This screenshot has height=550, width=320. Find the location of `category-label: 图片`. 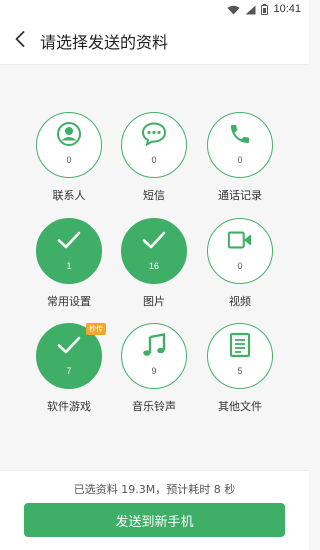

category-label: 图片 is located at coordinates (154, 301).